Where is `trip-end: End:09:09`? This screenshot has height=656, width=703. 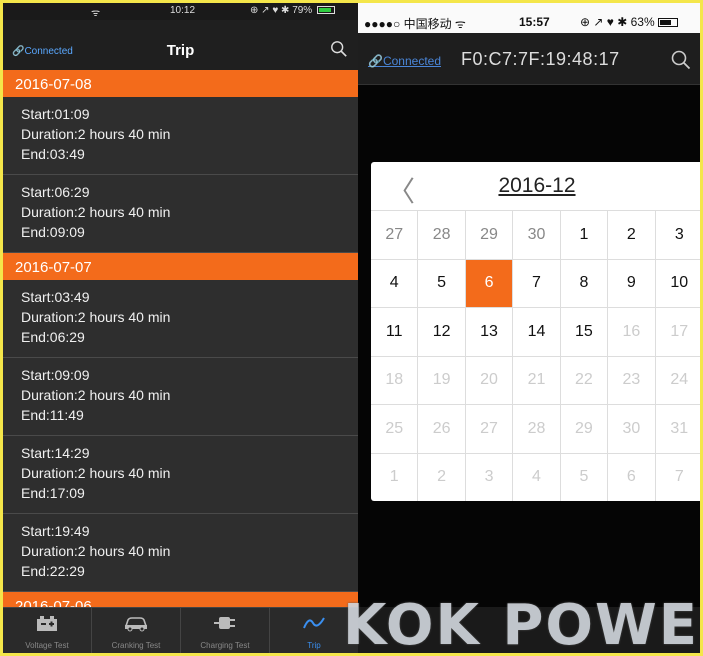 trip-end: End:09:09 is located at coordinates (53, 232).